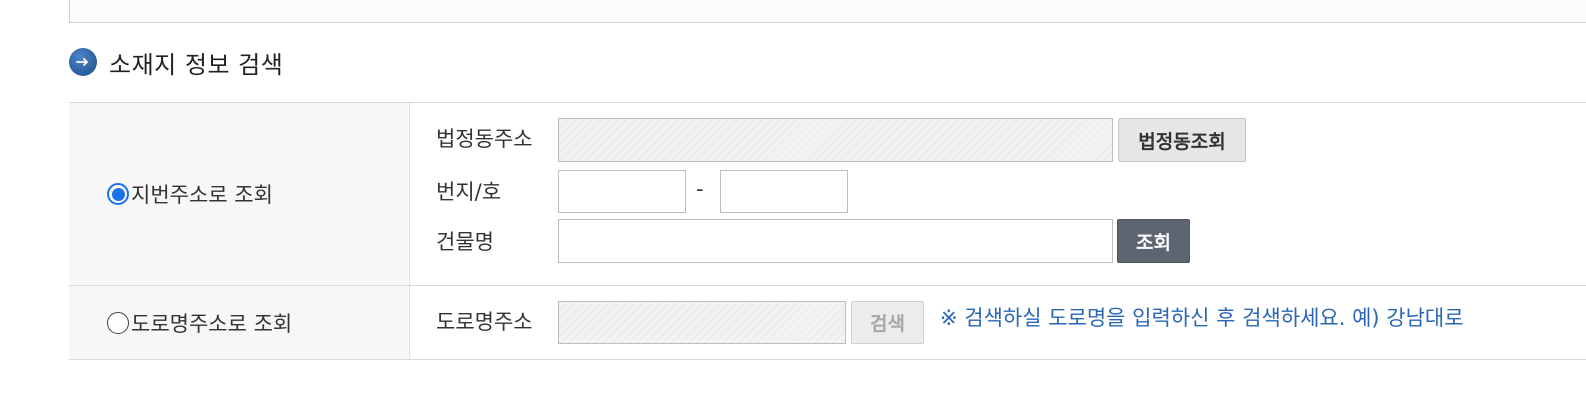  What do you see at coordinates (212, 323) in the screenshot?
I see `road-address-option-label: 도로명주소로 조회` at bounding box center [212, 323].